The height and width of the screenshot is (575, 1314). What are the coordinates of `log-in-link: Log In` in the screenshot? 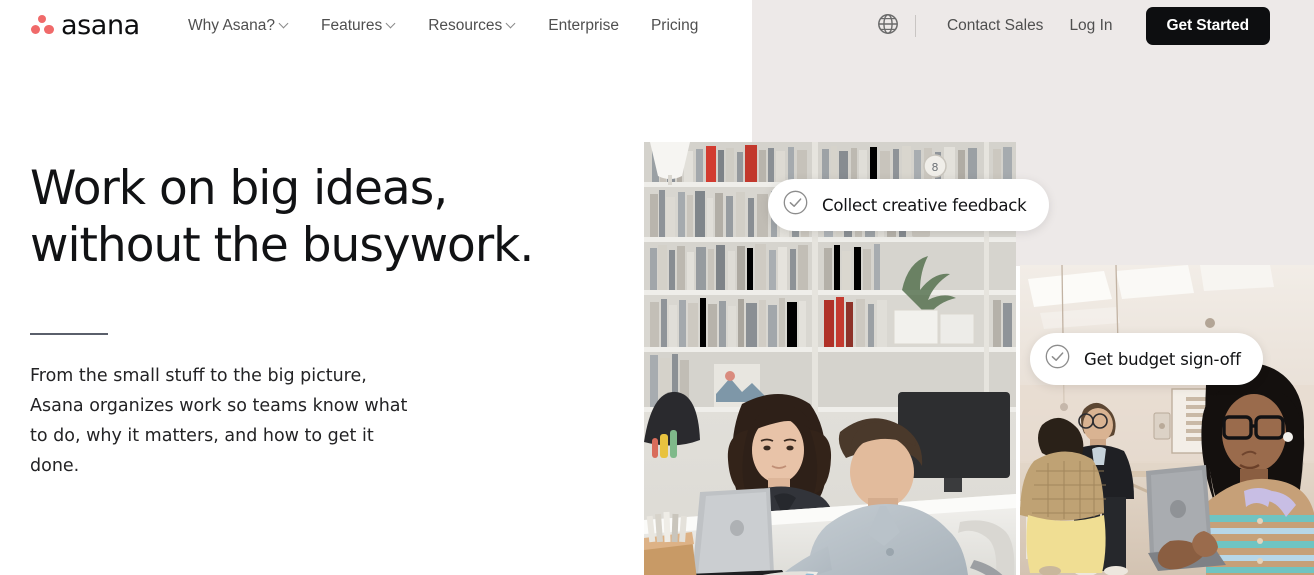 It's located at (1090, 26).